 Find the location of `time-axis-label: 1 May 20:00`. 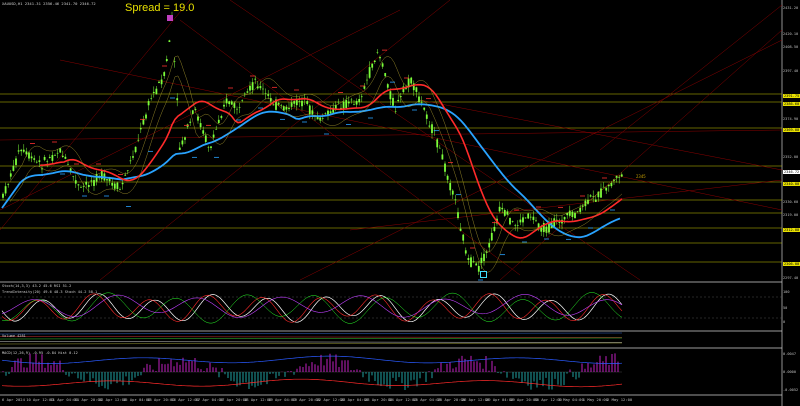

time-axis-label: 1 May 20:00 is located at coordinates (595, 399).